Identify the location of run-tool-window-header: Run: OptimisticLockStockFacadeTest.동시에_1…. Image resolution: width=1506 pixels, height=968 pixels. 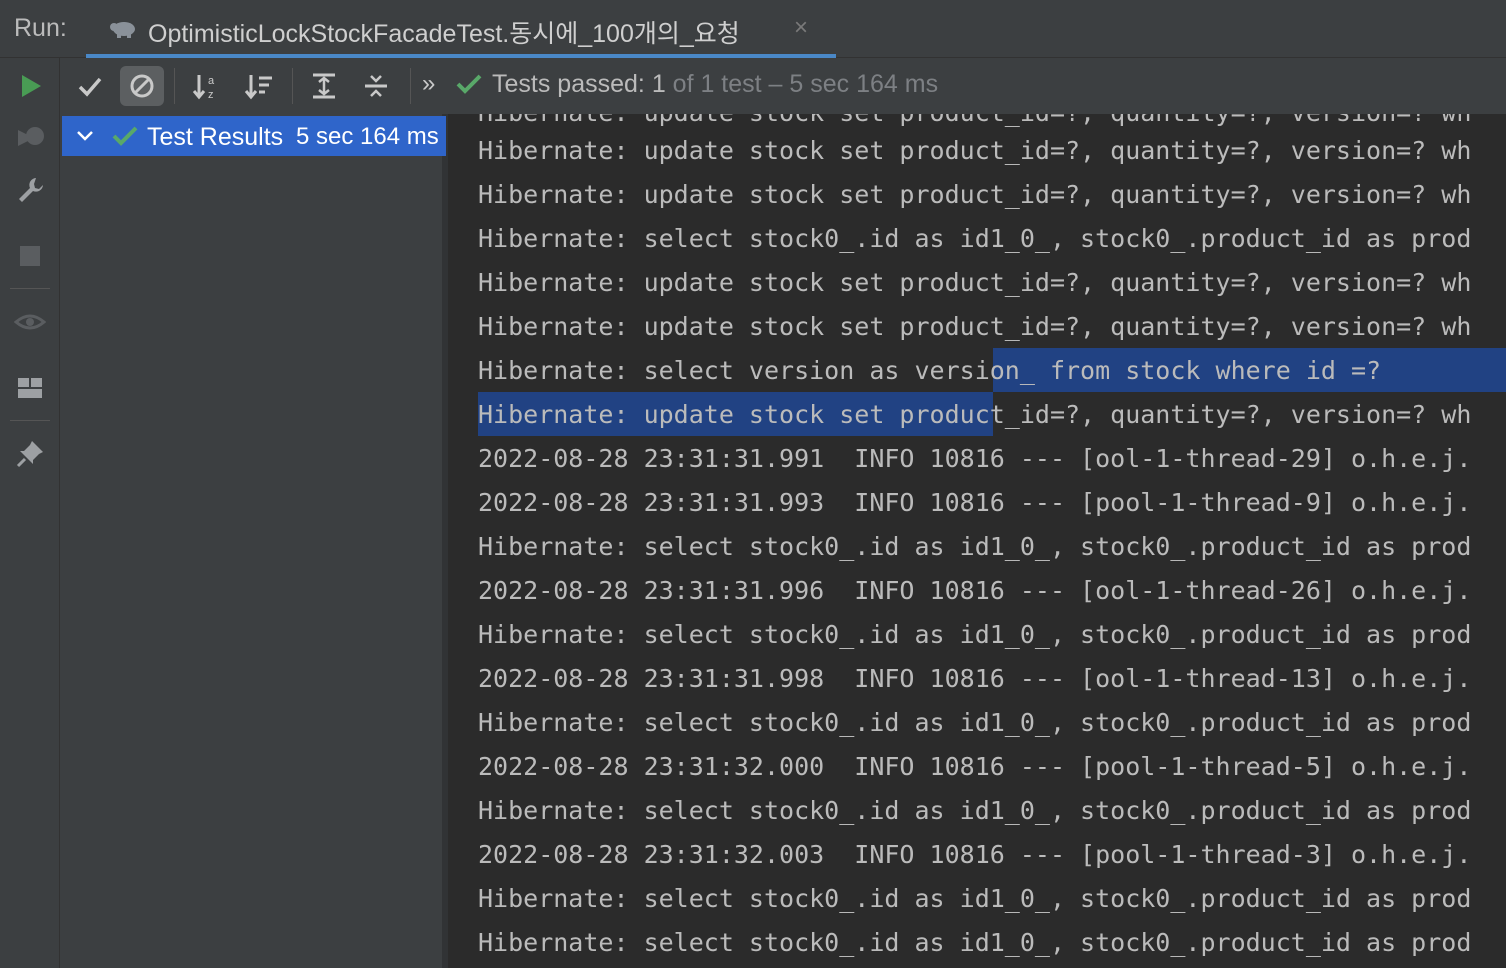
(753, 29).